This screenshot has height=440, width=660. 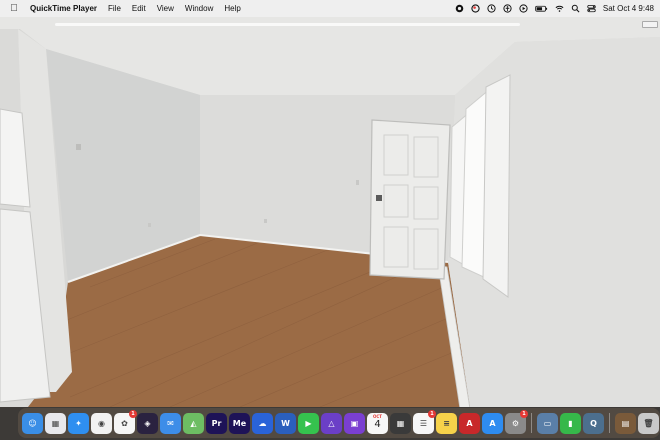 I want to click on dock: ☺ ▦ ✦ ◉ ✿ 1 ◈ ✉ ◭ Pr Me ☁ W ▶ △ ▣ OCT 4 ▦ ☰ 1 ≡ A A ⚙ 1 ▭ ▮ Q ▤ 🗑, so click(x=339, y=423).